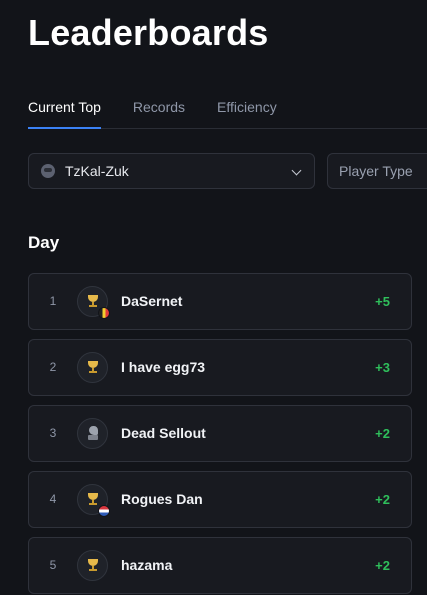 This screenshot has width=427, height=595. What do you see at coordinates (53, 499) in the screenshot?
I see `rank-number: 4` at bounding box center [53, 499].